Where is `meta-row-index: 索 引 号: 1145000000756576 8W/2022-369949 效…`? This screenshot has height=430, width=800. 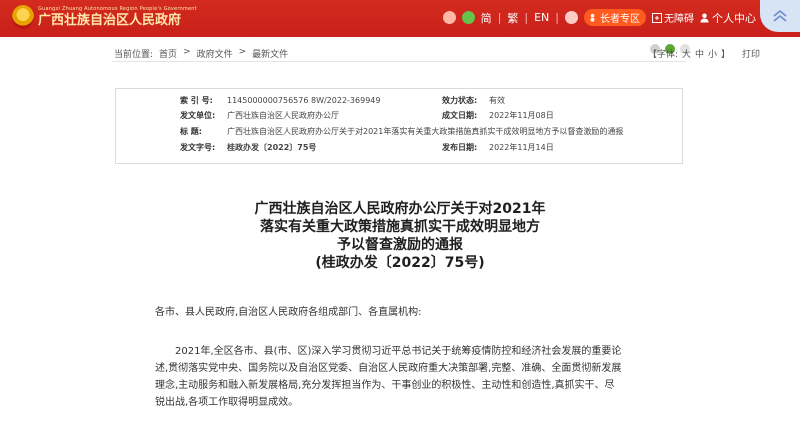
meta-row-index: 索 引 号: 1145000000756576 8W/2022-369949 效… is located at coordinates (400, 100).